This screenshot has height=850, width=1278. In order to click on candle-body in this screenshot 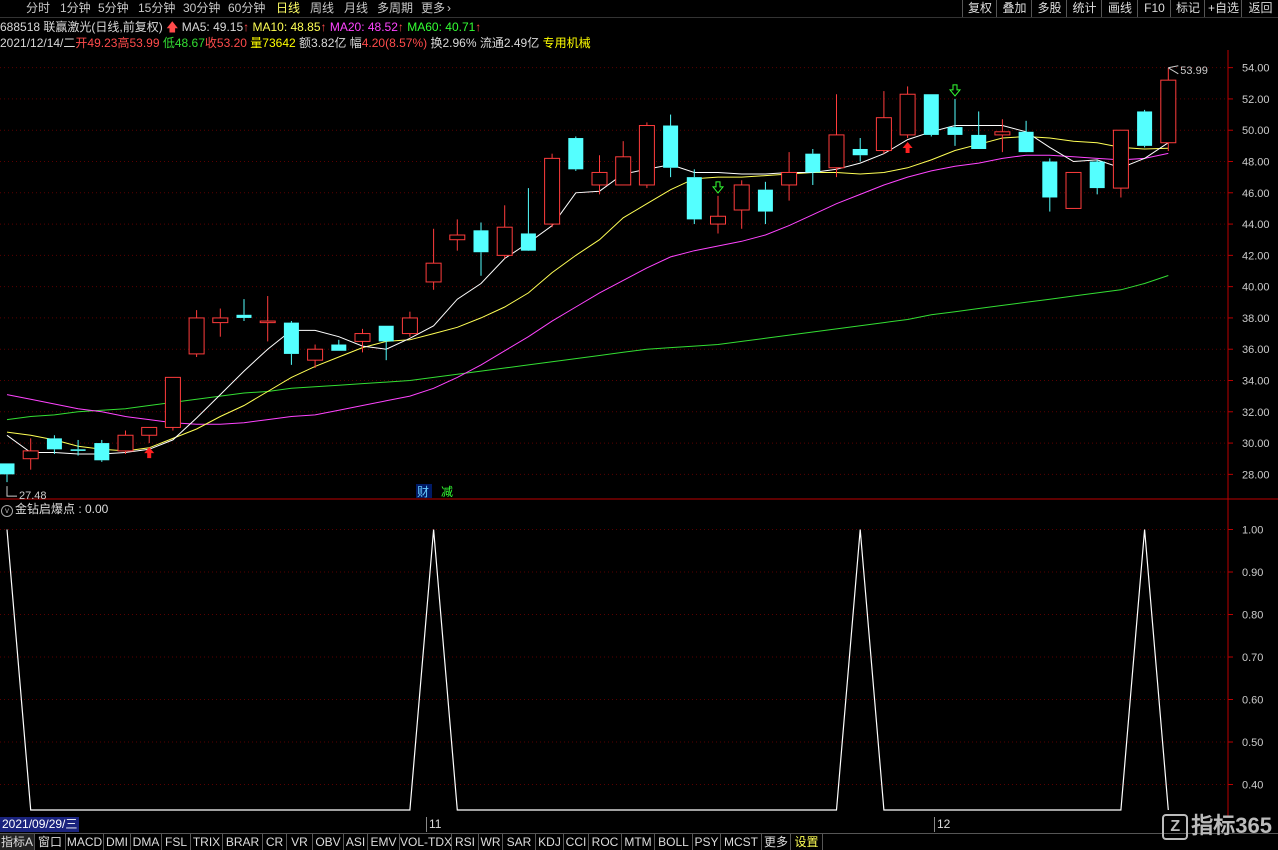, I will do `click(860, 152)`.